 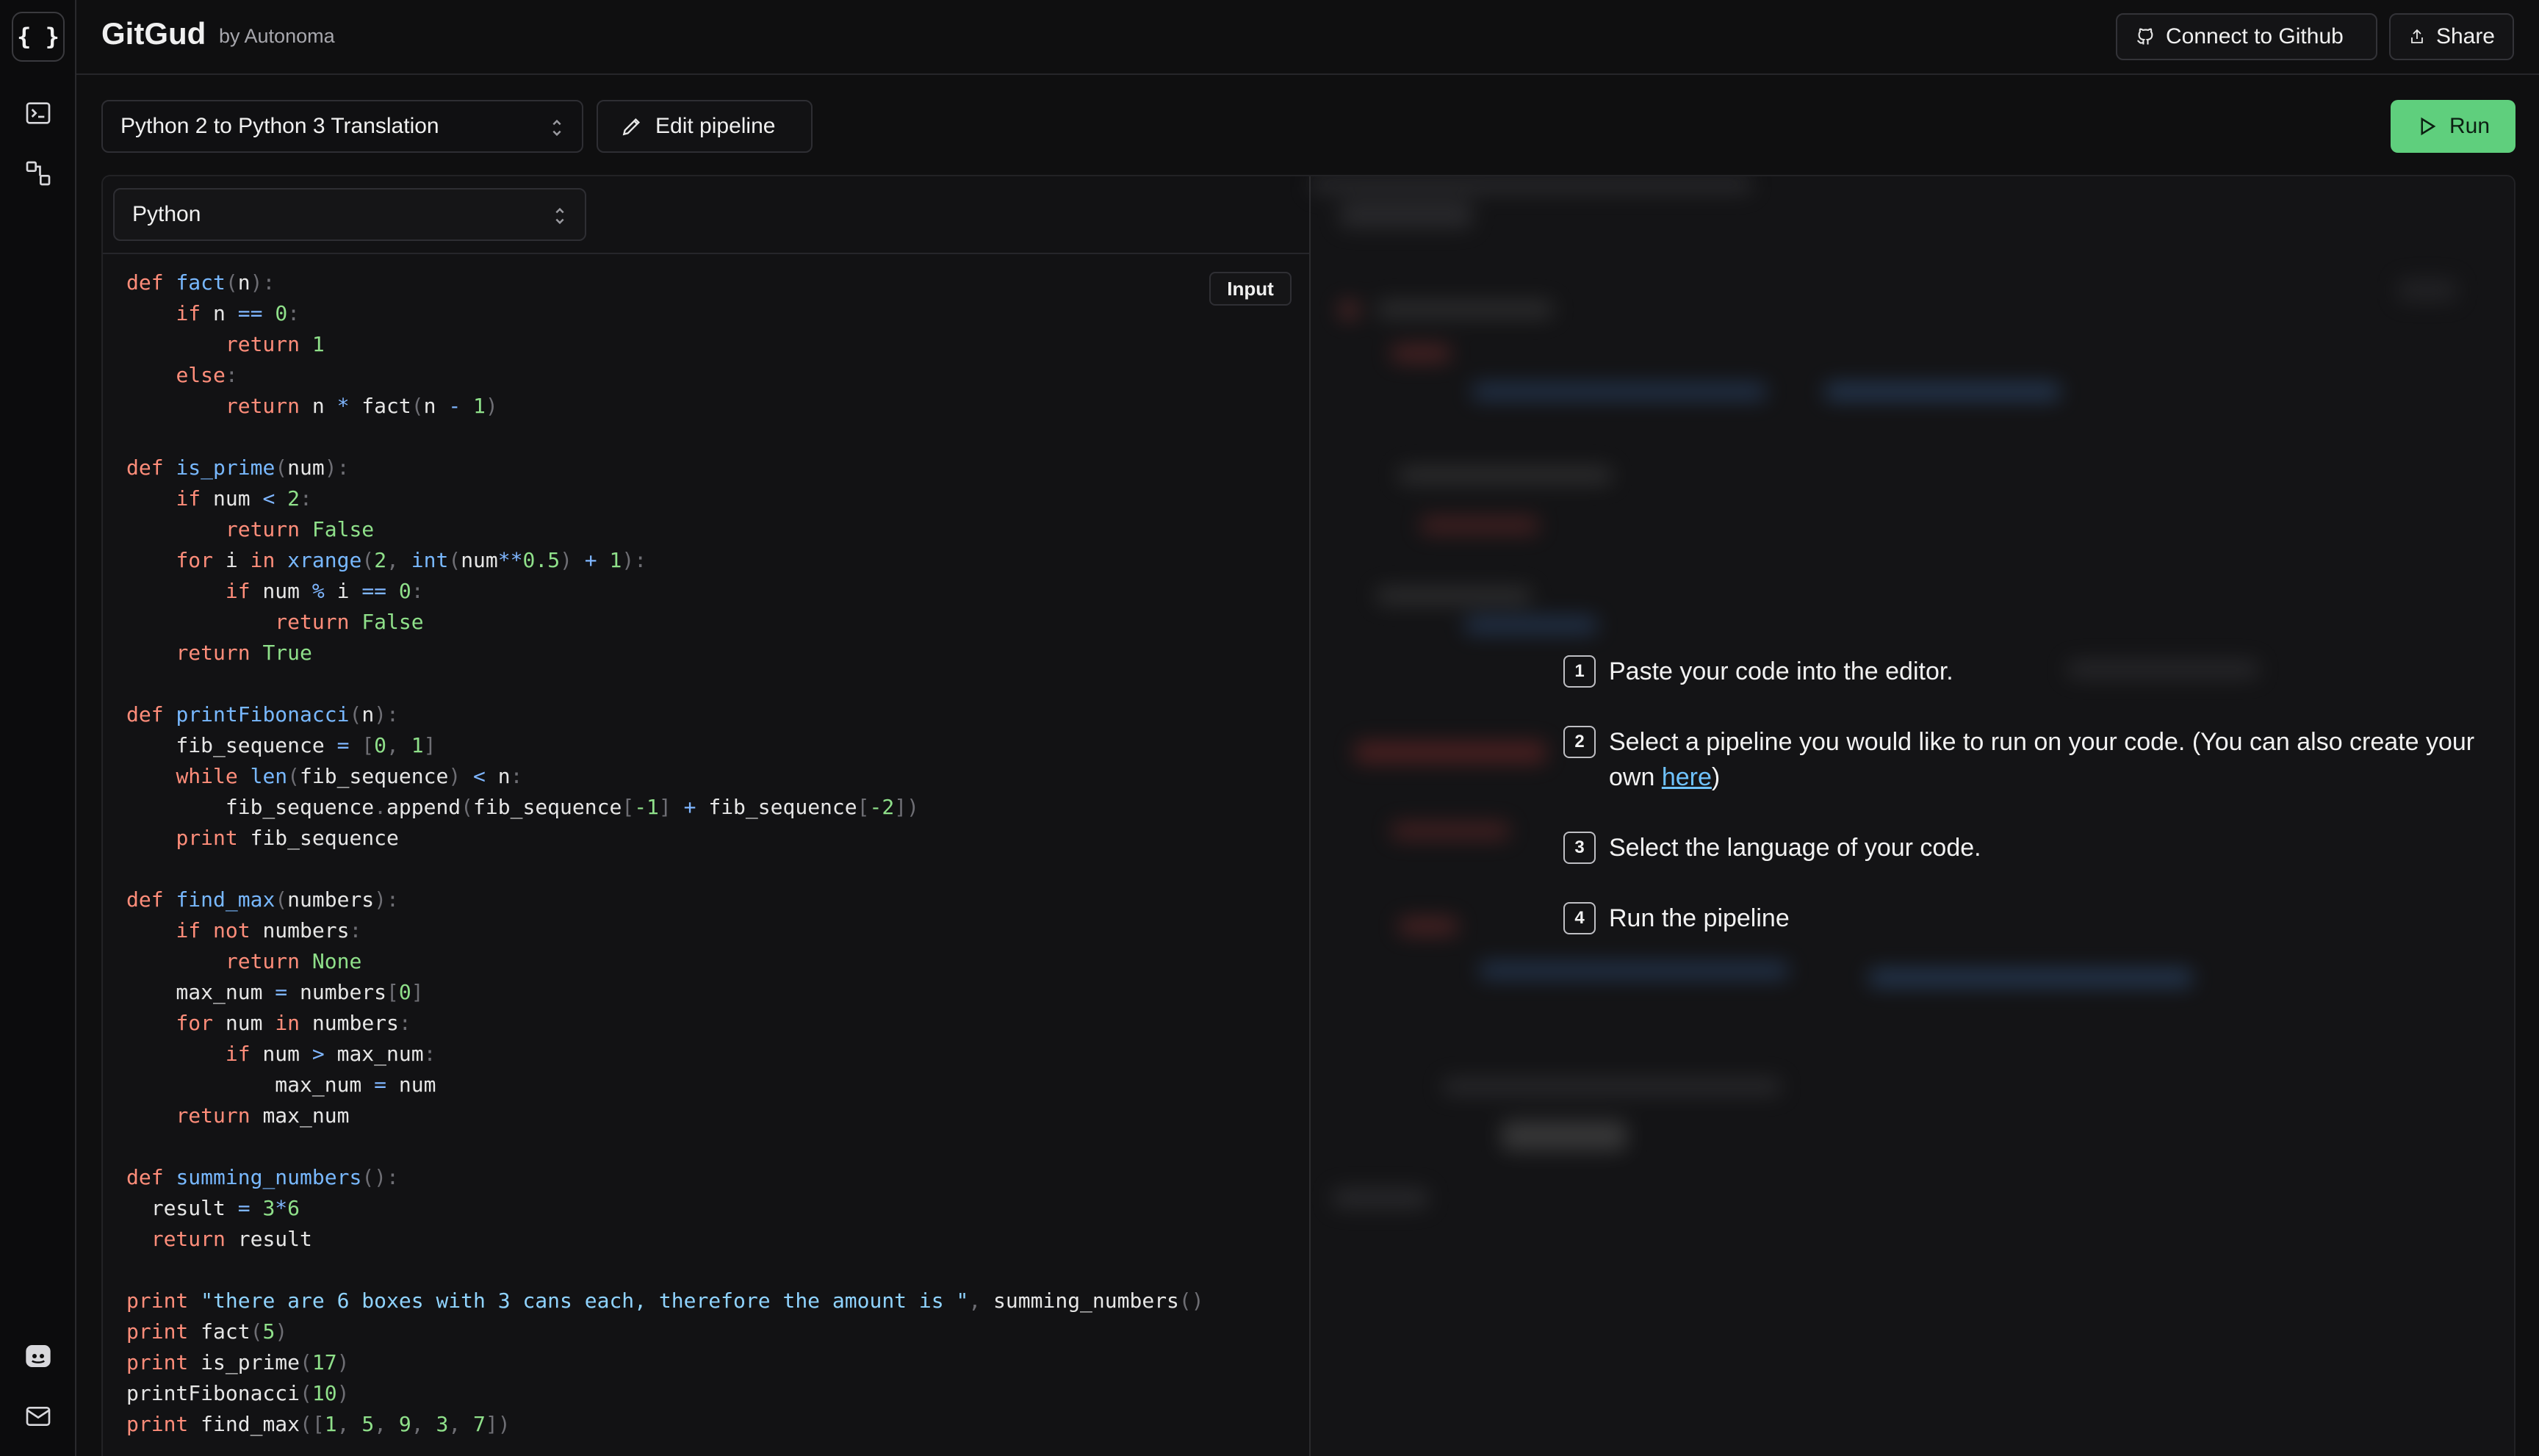 What do you see at coordinates (2428, 127) in the screenshot?
I see `play-icon` at bounding box center [2428, 127].